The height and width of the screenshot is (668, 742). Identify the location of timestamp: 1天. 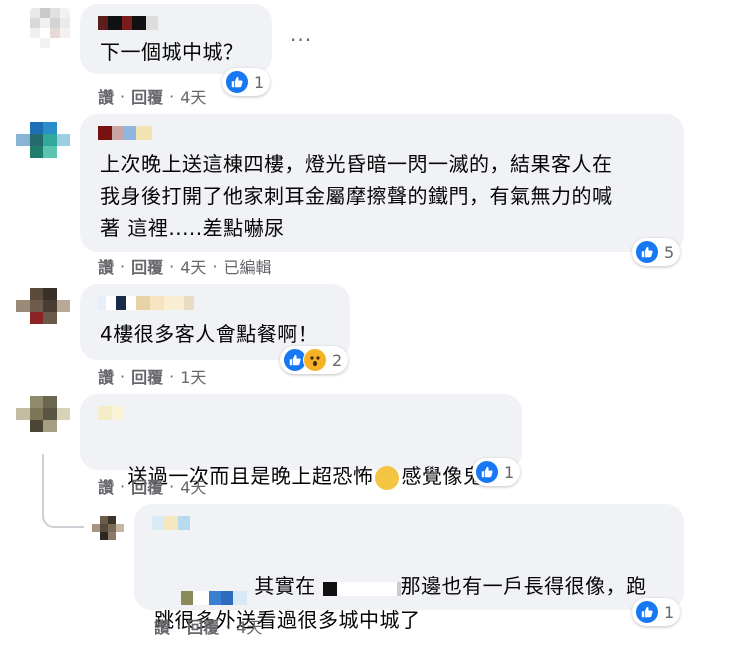
(193, 376).